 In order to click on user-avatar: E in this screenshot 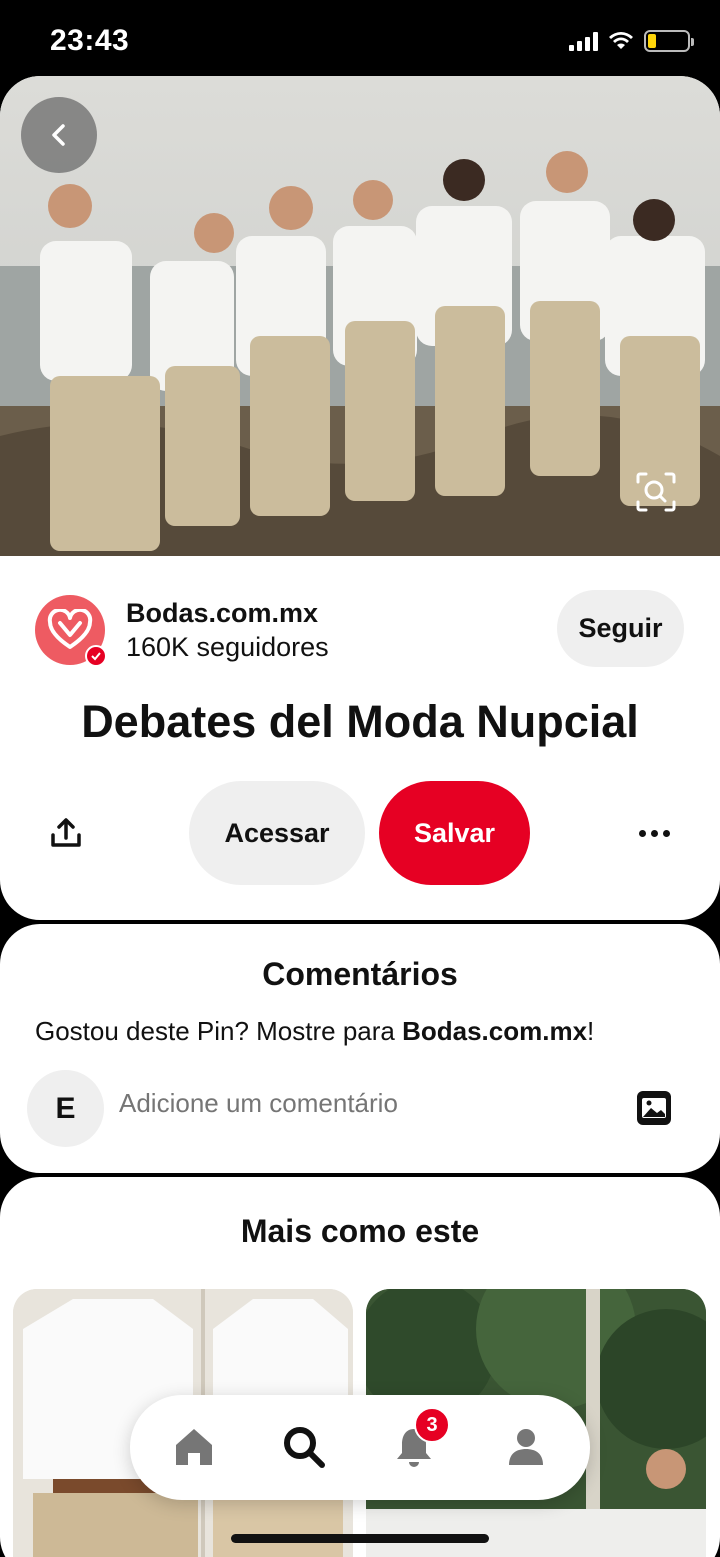, I will do `click(65, 1108)`.